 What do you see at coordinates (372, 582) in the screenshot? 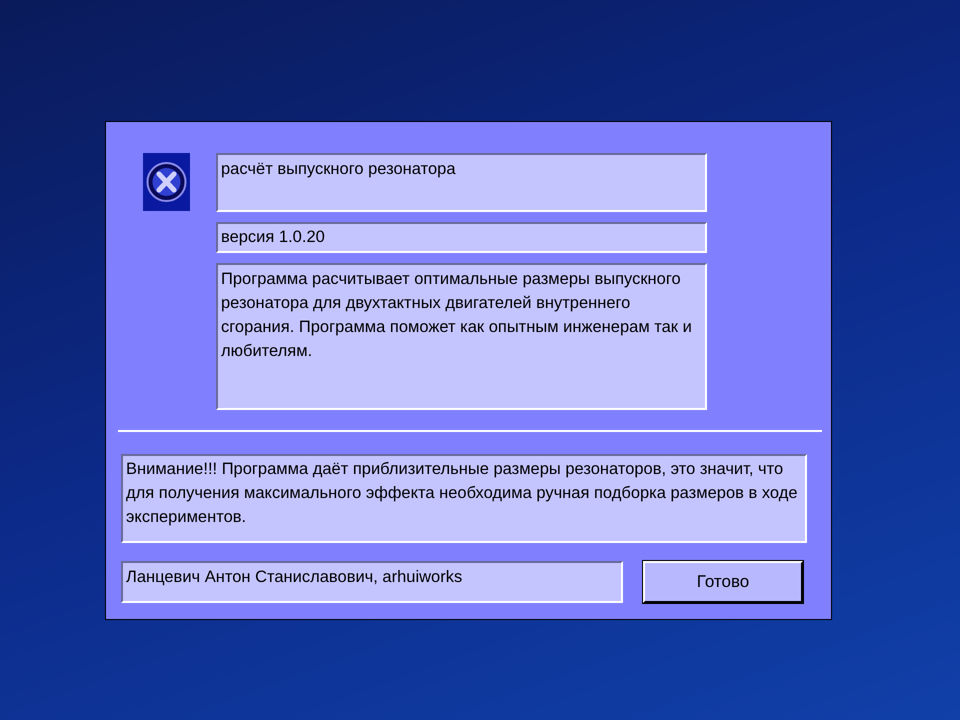
I see `author-field: Ланцевич Антон Станиславович, arhuiworks` at bounding box center [372, 582].